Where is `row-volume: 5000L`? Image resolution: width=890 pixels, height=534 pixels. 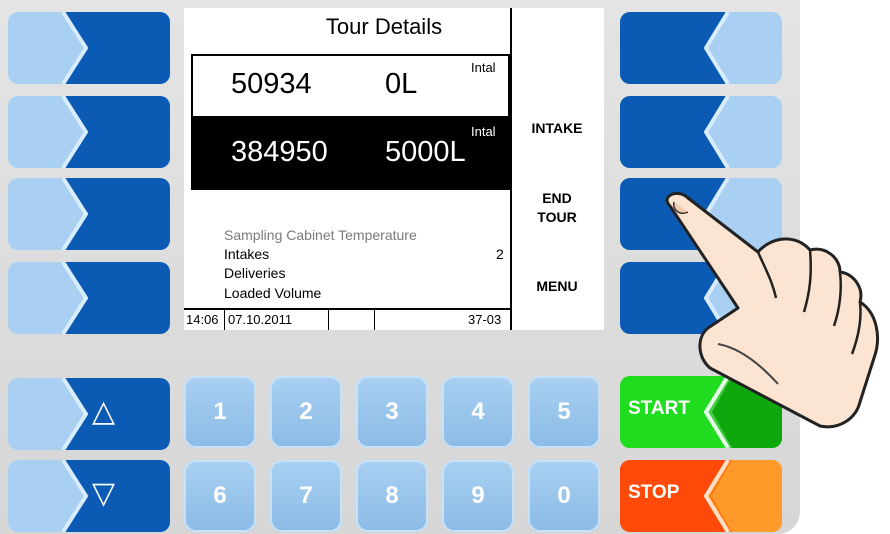 row-volume: 5000L is located at coordinates (425, 152).